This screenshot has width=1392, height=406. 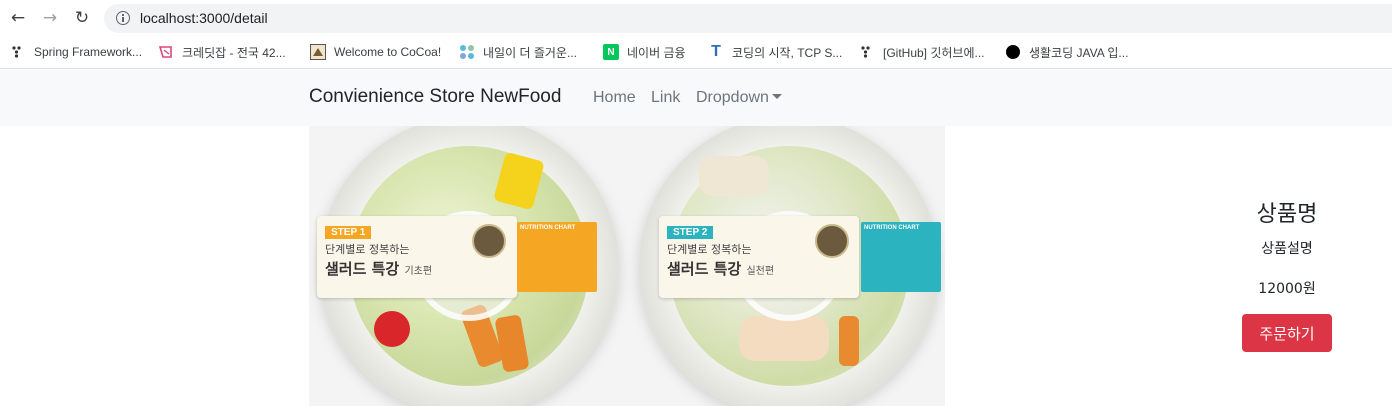 What do you see at coordinates (348, 232) in the screenshot?
I see `step1-tag: STEP 1` at bounding box center [348, 232].